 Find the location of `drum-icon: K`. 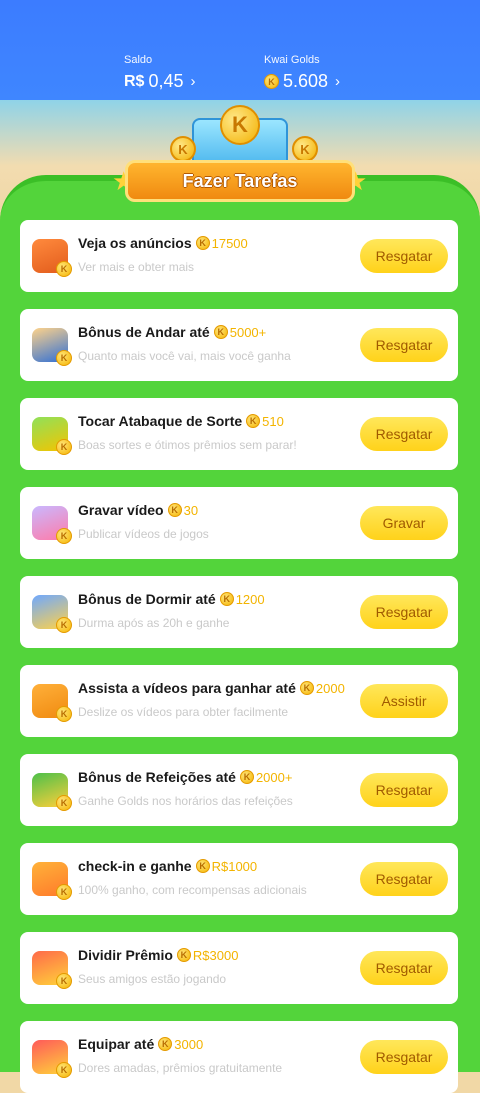

drum-icon: K is located at coordinates (50, 434).